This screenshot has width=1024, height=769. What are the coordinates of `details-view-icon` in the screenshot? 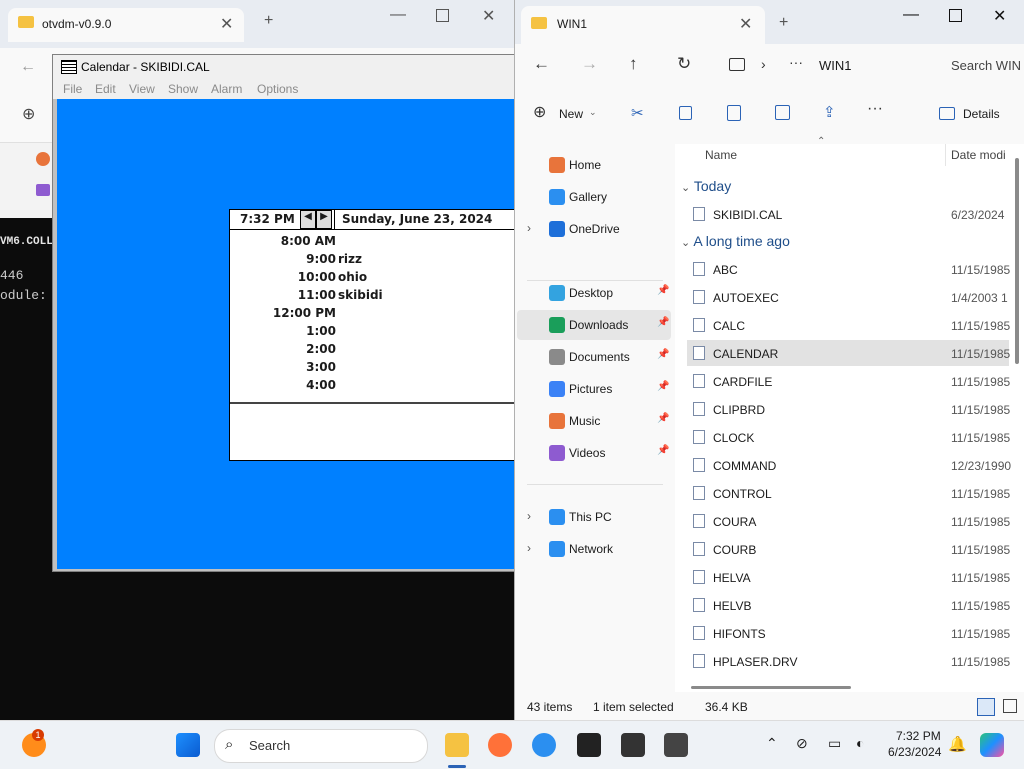 It's located at (986, 707).